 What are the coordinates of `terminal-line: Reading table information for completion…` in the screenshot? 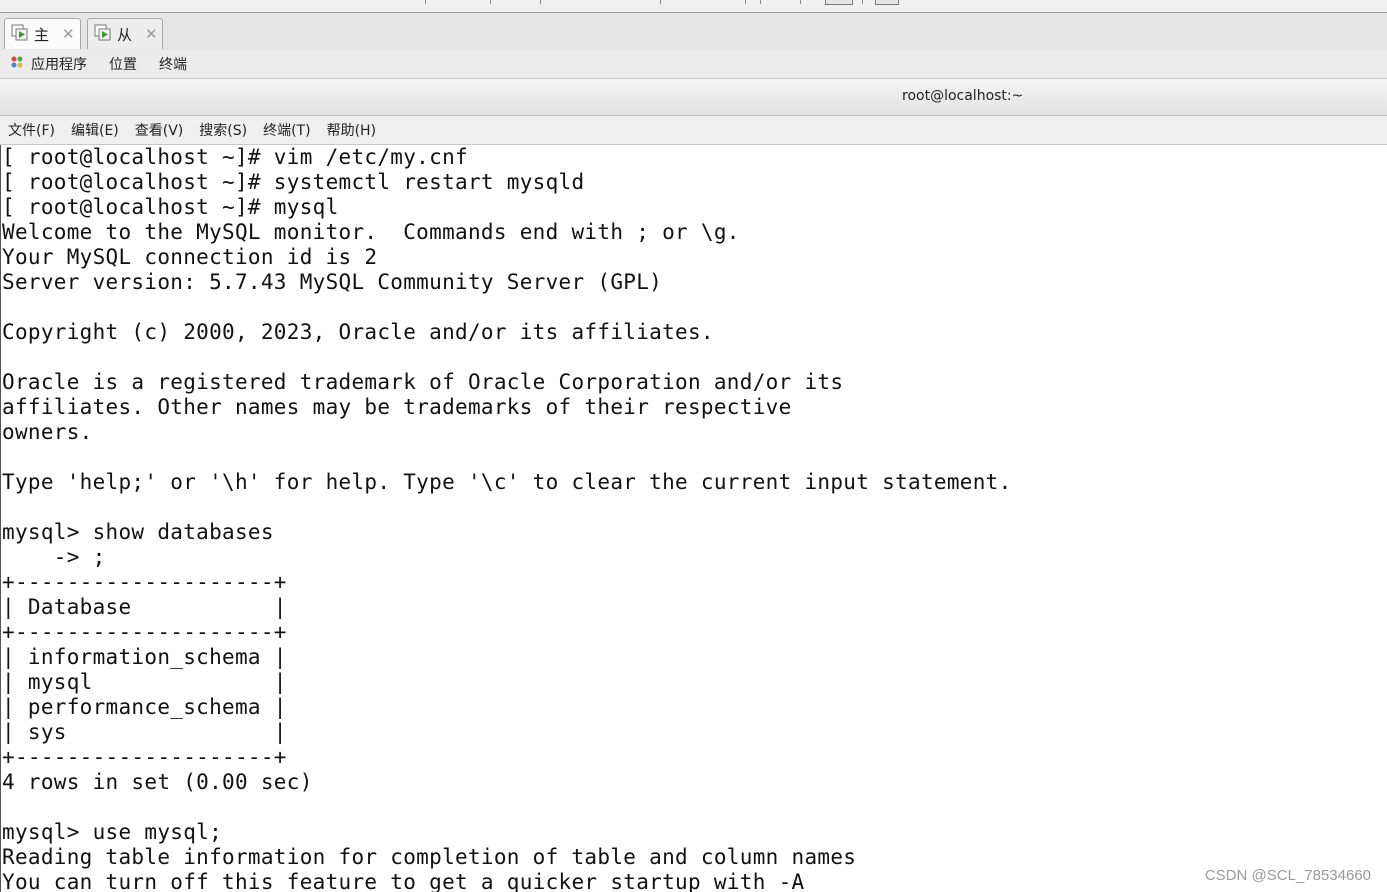 It's located at (429, 857).